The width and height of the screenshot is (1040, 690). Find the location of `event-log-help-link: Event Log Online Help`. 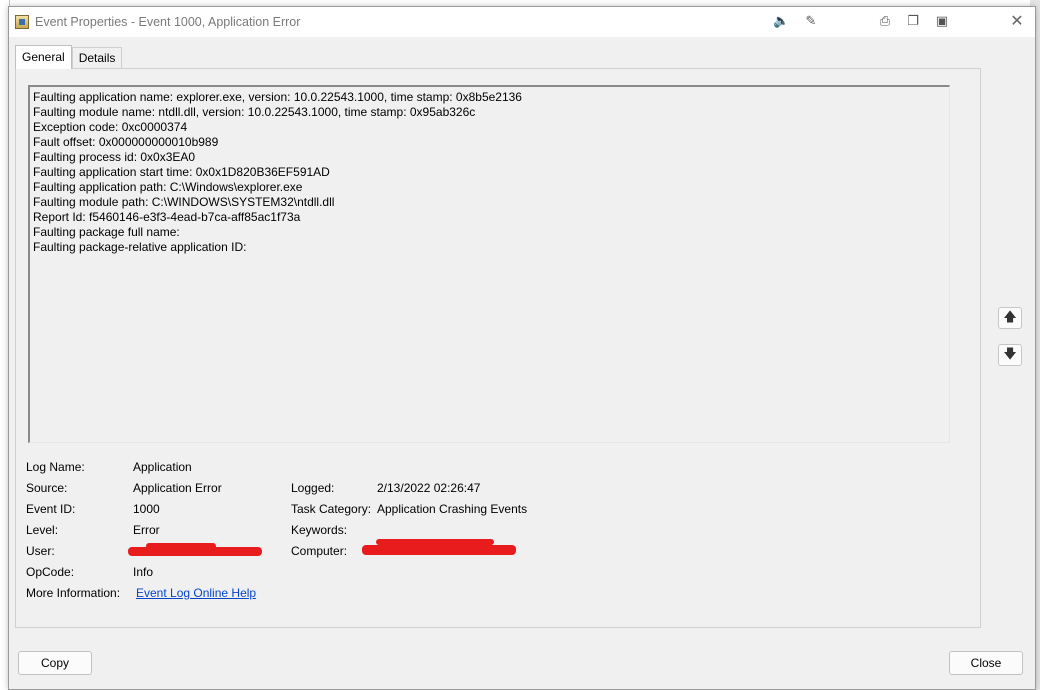

event-log-help-link: Event Log Online Help is located at coordinates (196, 593).